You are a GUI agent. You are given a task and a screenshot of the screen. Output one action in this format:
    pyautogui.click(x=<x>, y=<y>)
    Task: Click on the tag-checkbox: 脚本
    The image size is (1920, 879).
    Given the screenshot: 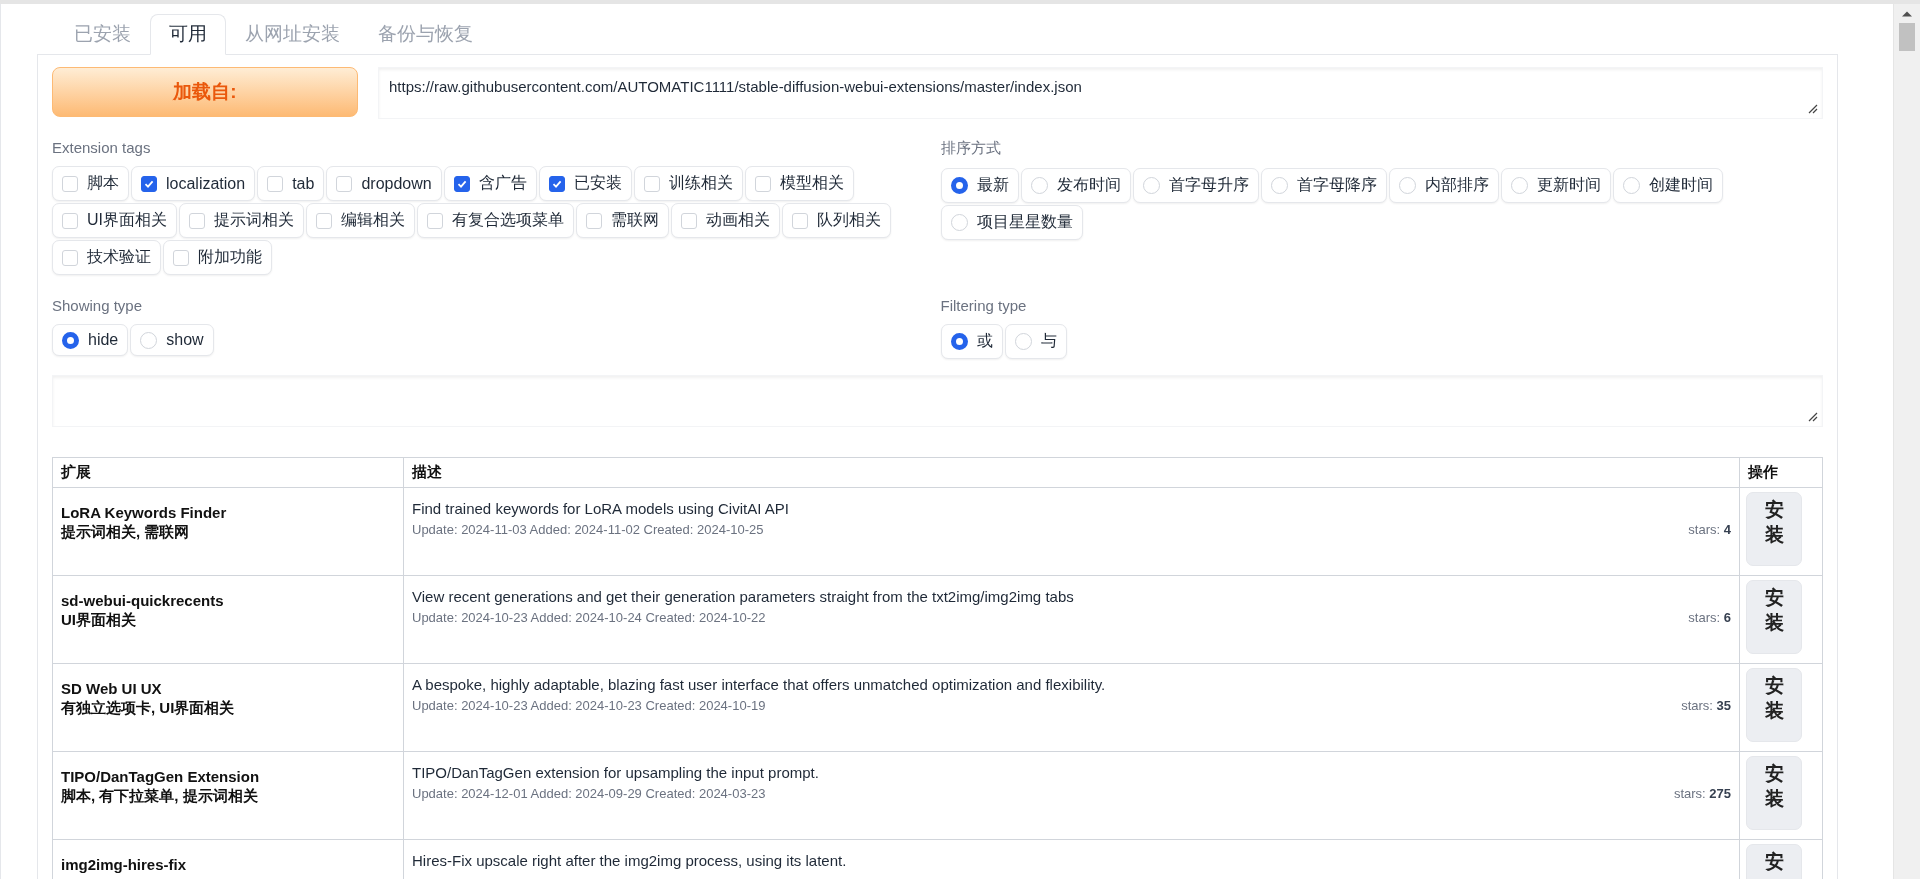 What is the action you would take?
    pyautogui.click(x=90, y=183)
    